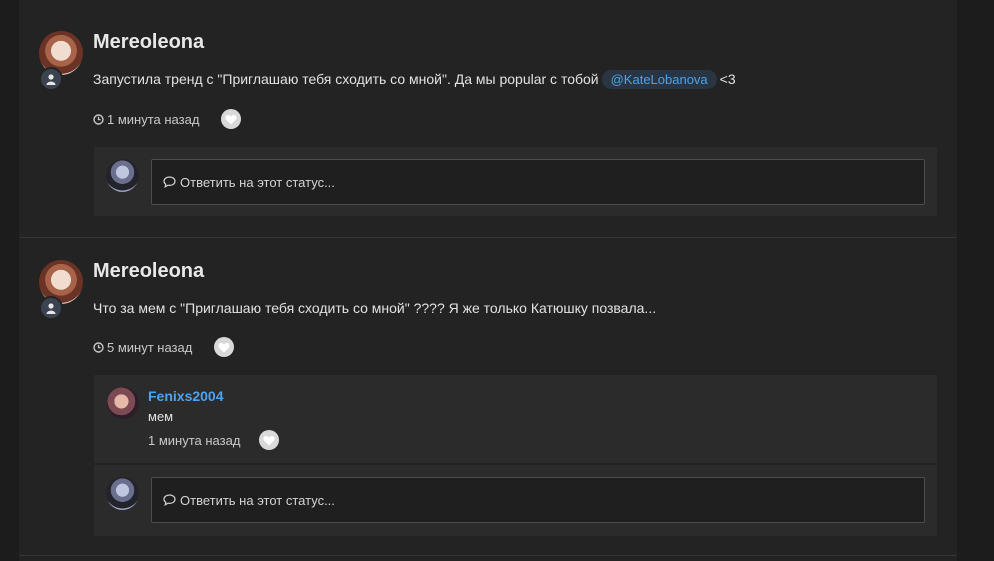  What do you see at coordinates (149, 347) in the screenshot?
I see `status-timestamp: 5 минут назад` at bounding box center [149, 347].